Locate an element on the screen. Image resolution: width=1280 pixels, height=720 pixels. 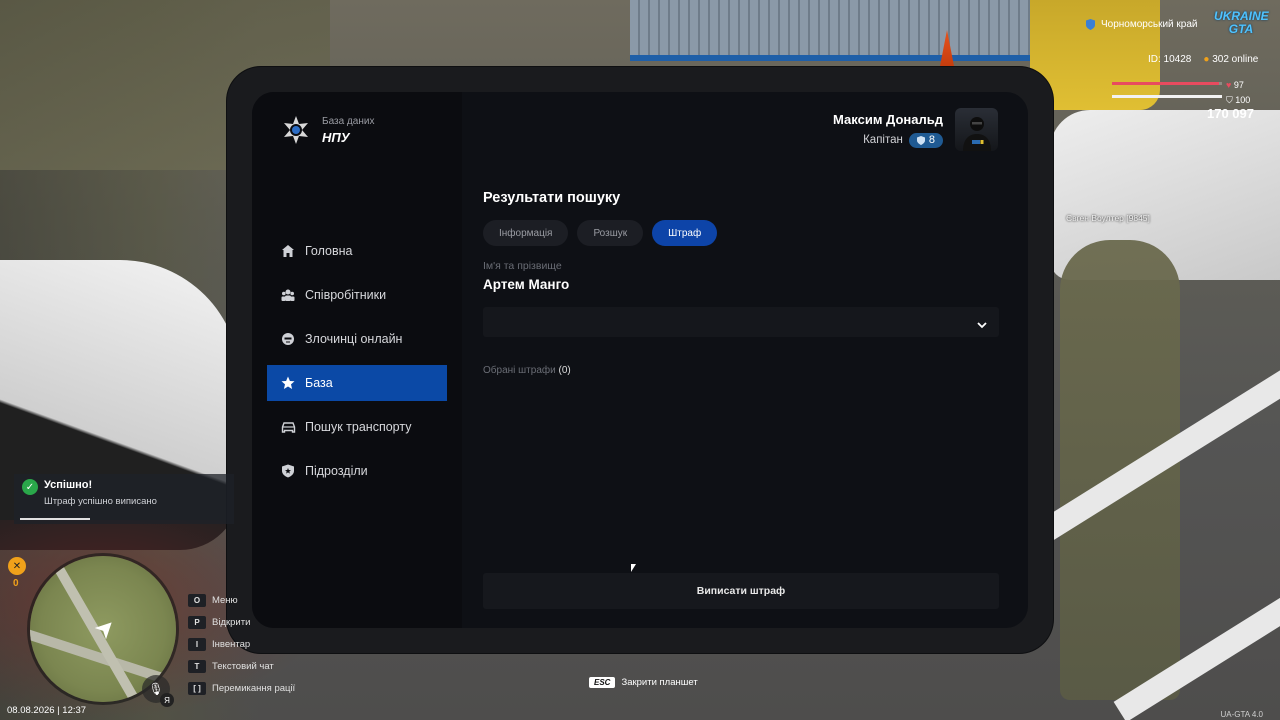
close-tablet-hint: ESC Закрити планшет is located at coordinates (643, 682).